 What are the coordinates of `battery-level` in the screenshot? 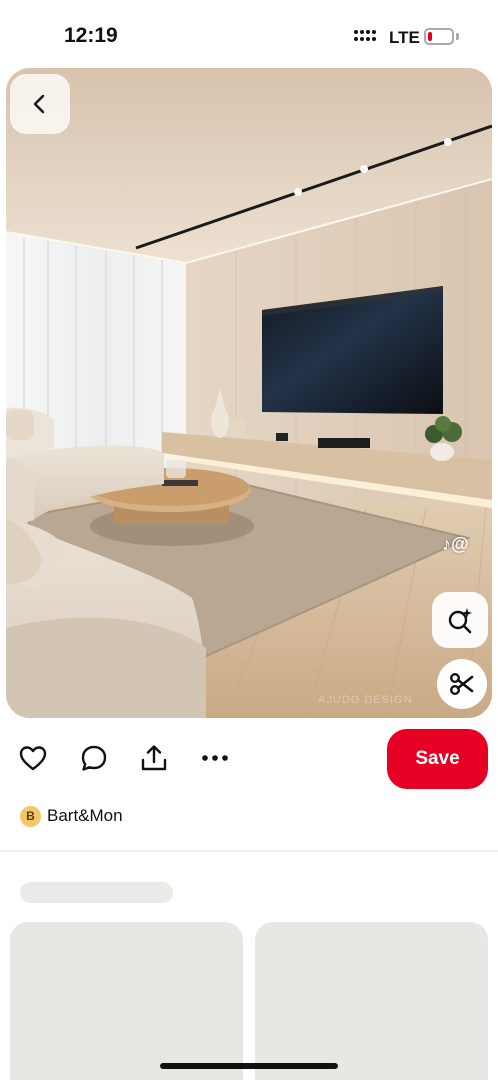 It's located at (430, 36).